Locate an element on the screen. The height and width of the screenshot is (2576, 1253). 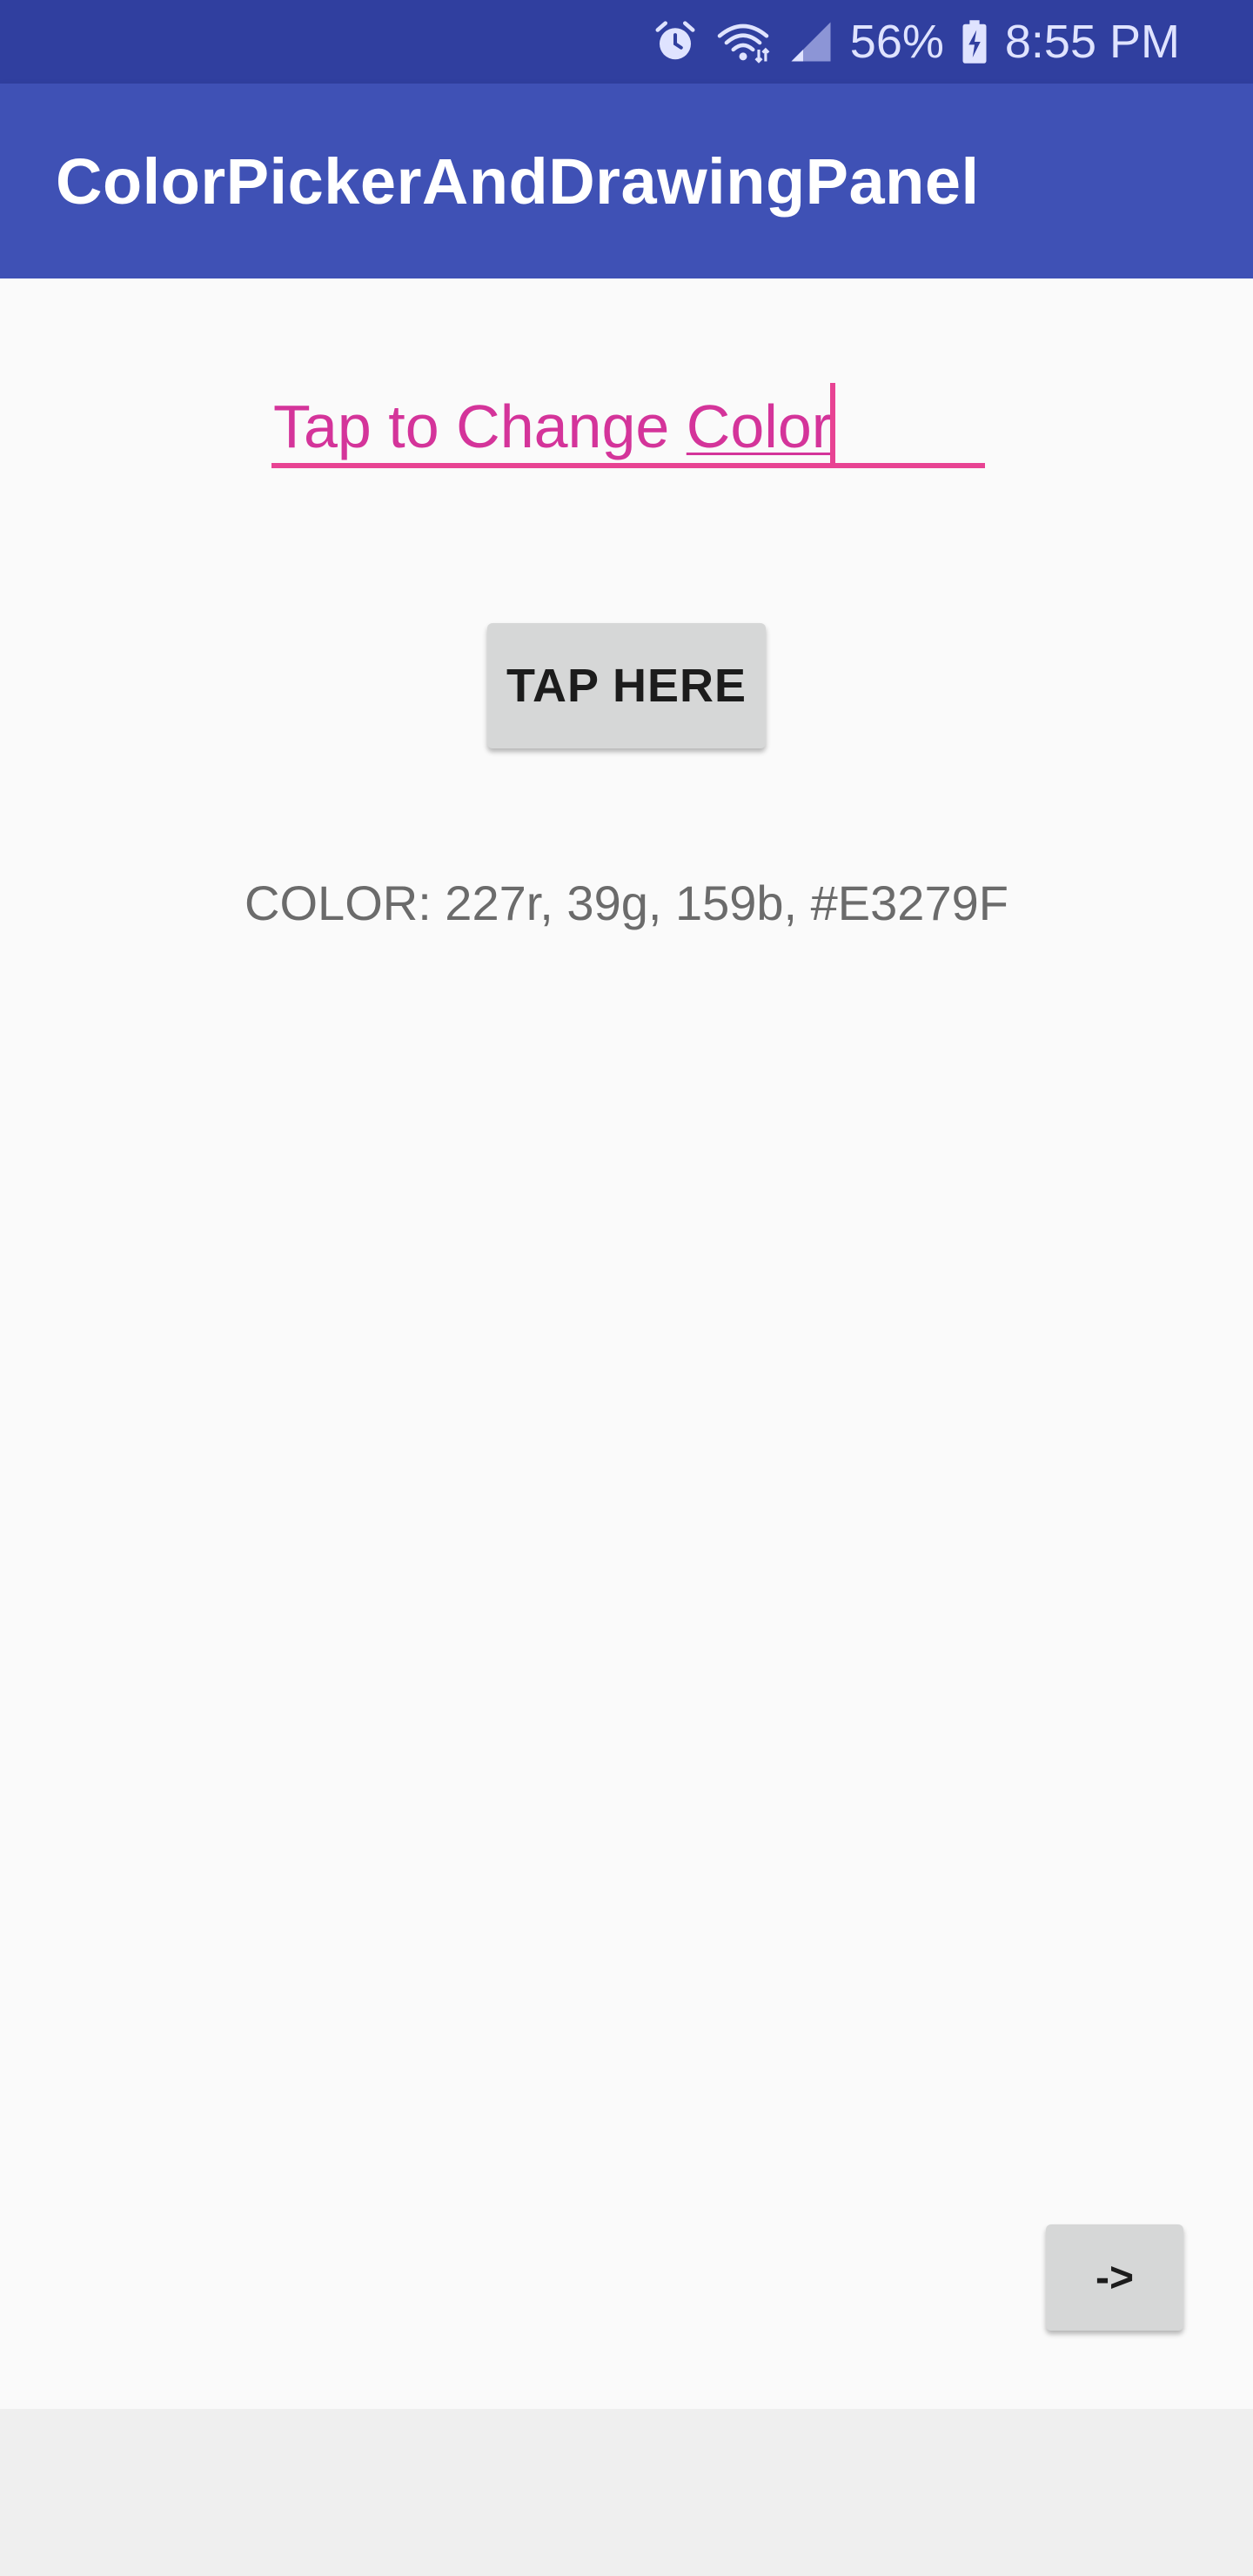
text-field-value-suffix: Color is located at coordinates (760, 426).